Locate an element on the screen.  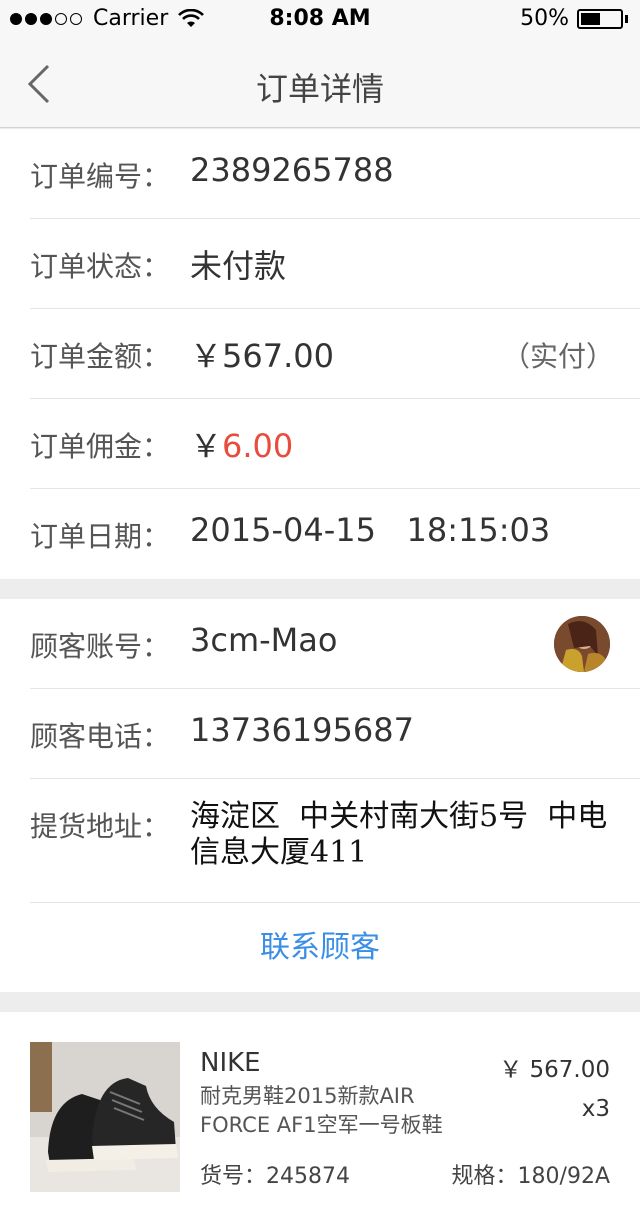
order-number-row: 订单编号： 2389265788 is located at coordinates (335, 174).